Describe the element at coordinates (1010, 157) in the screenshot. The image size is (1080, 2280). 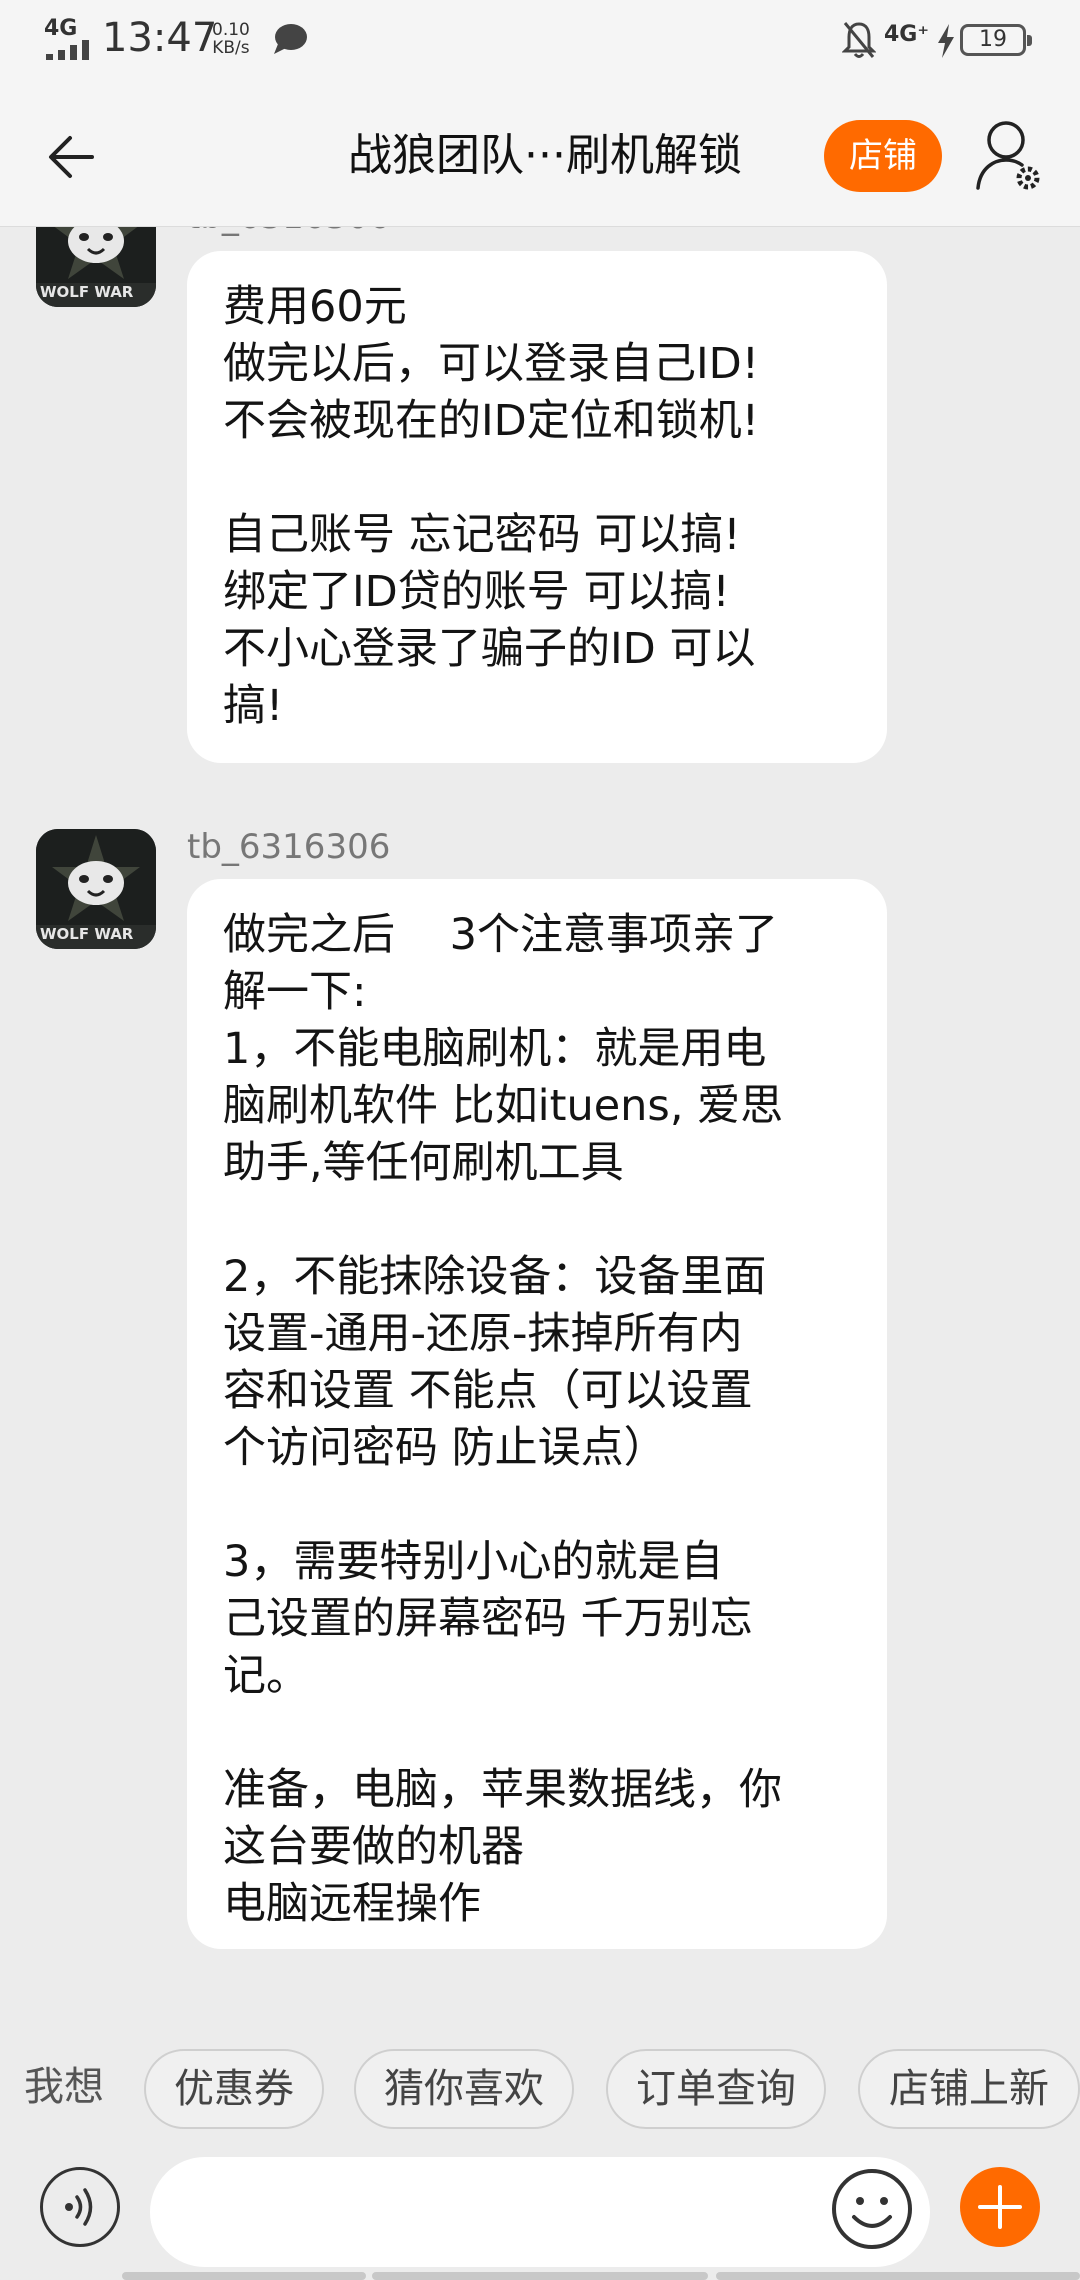
I see `user-settings-icon` at that location.